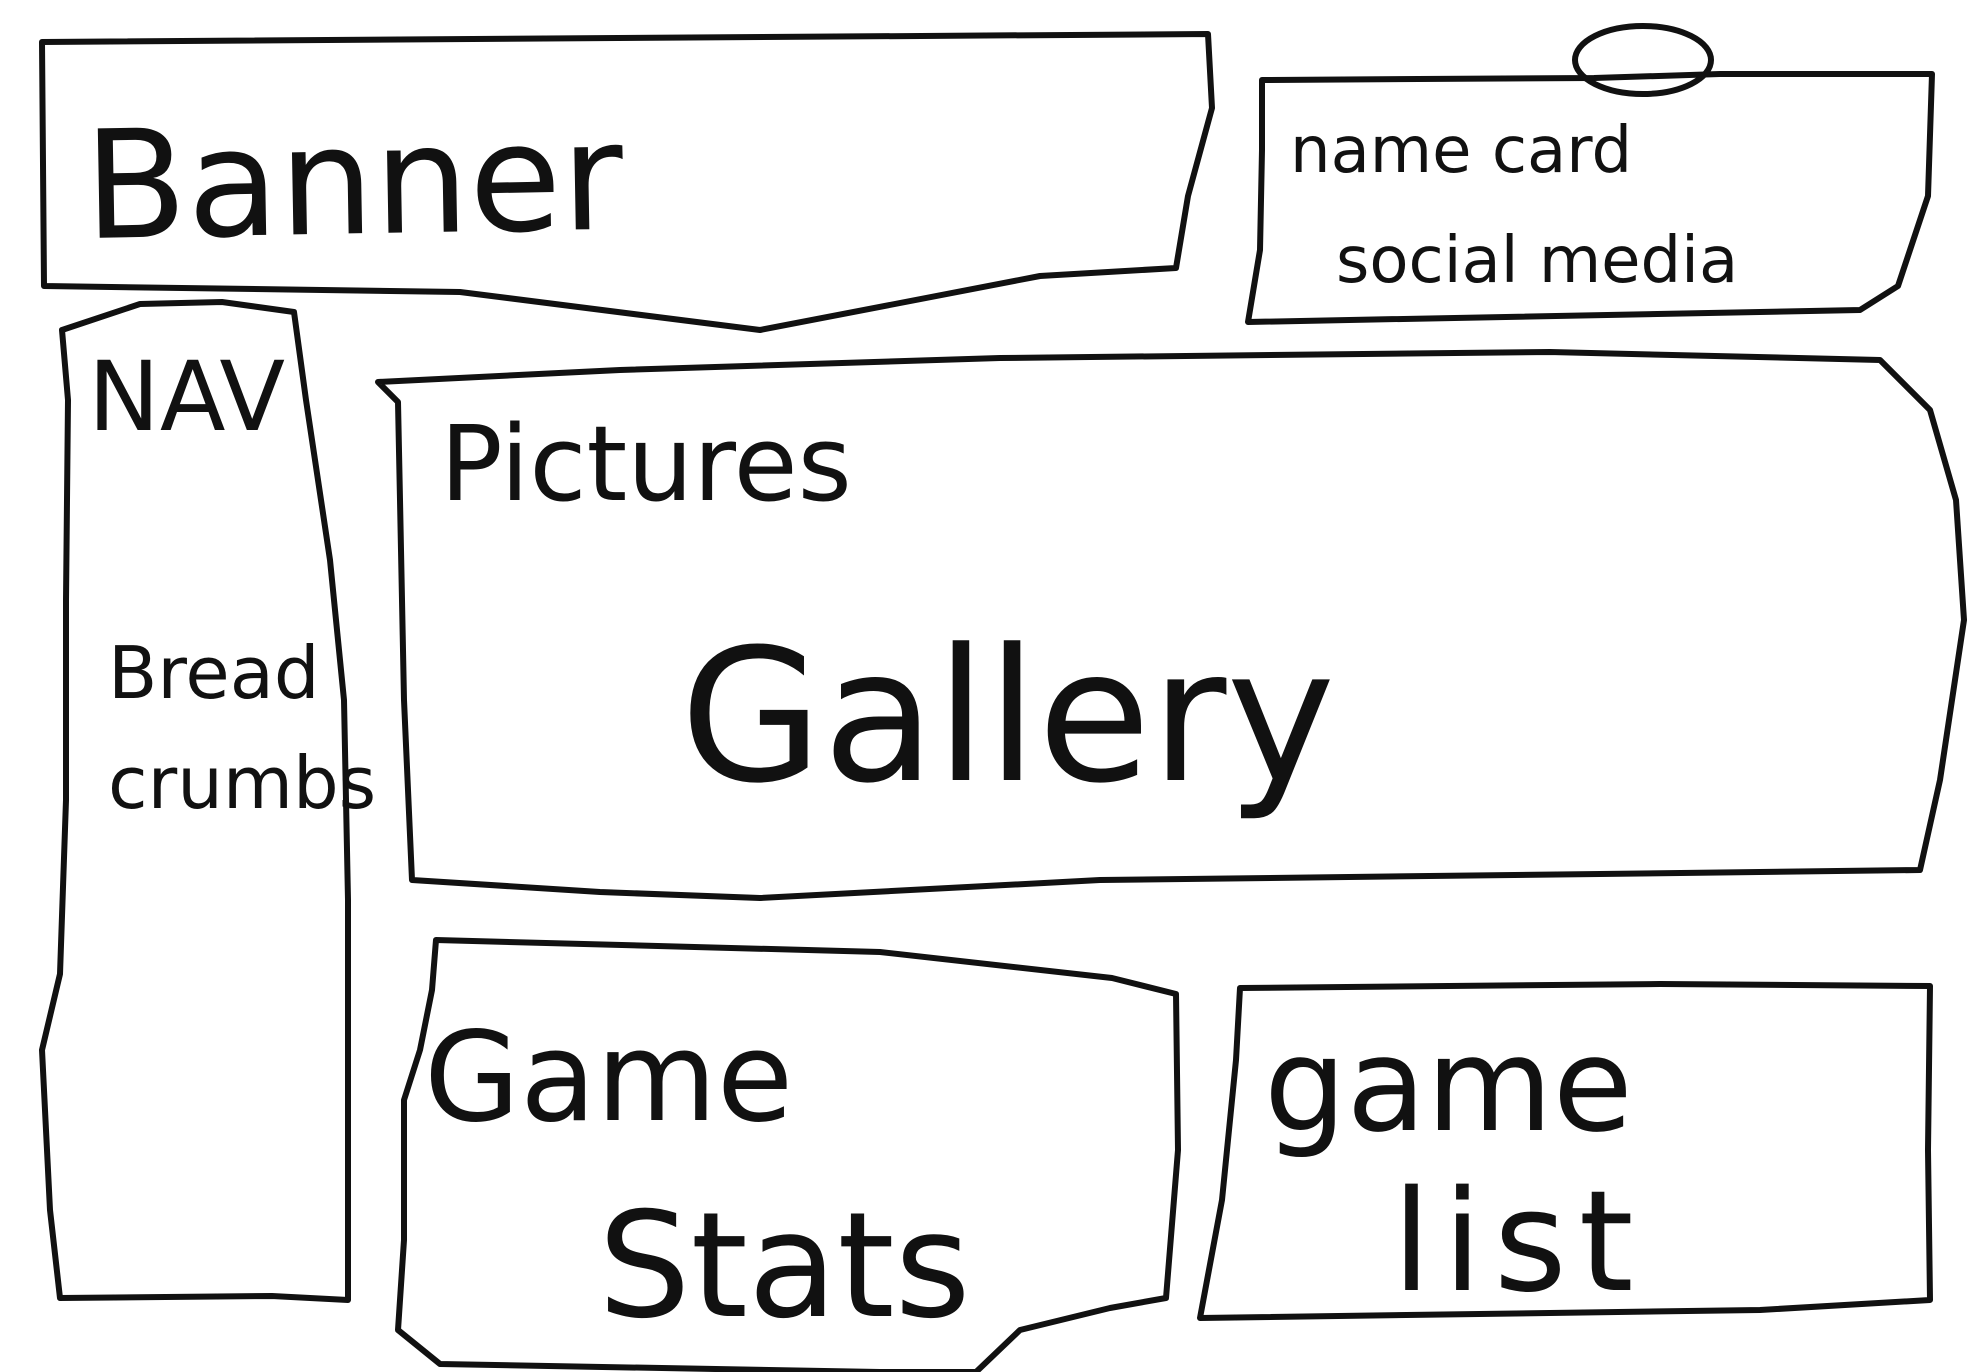 This screenshot has height=1372, width=1980. Describe the element at coordinates (214, 673) in the screenshot. I see `breadcrumbs-label-line1: Bread` at that location.